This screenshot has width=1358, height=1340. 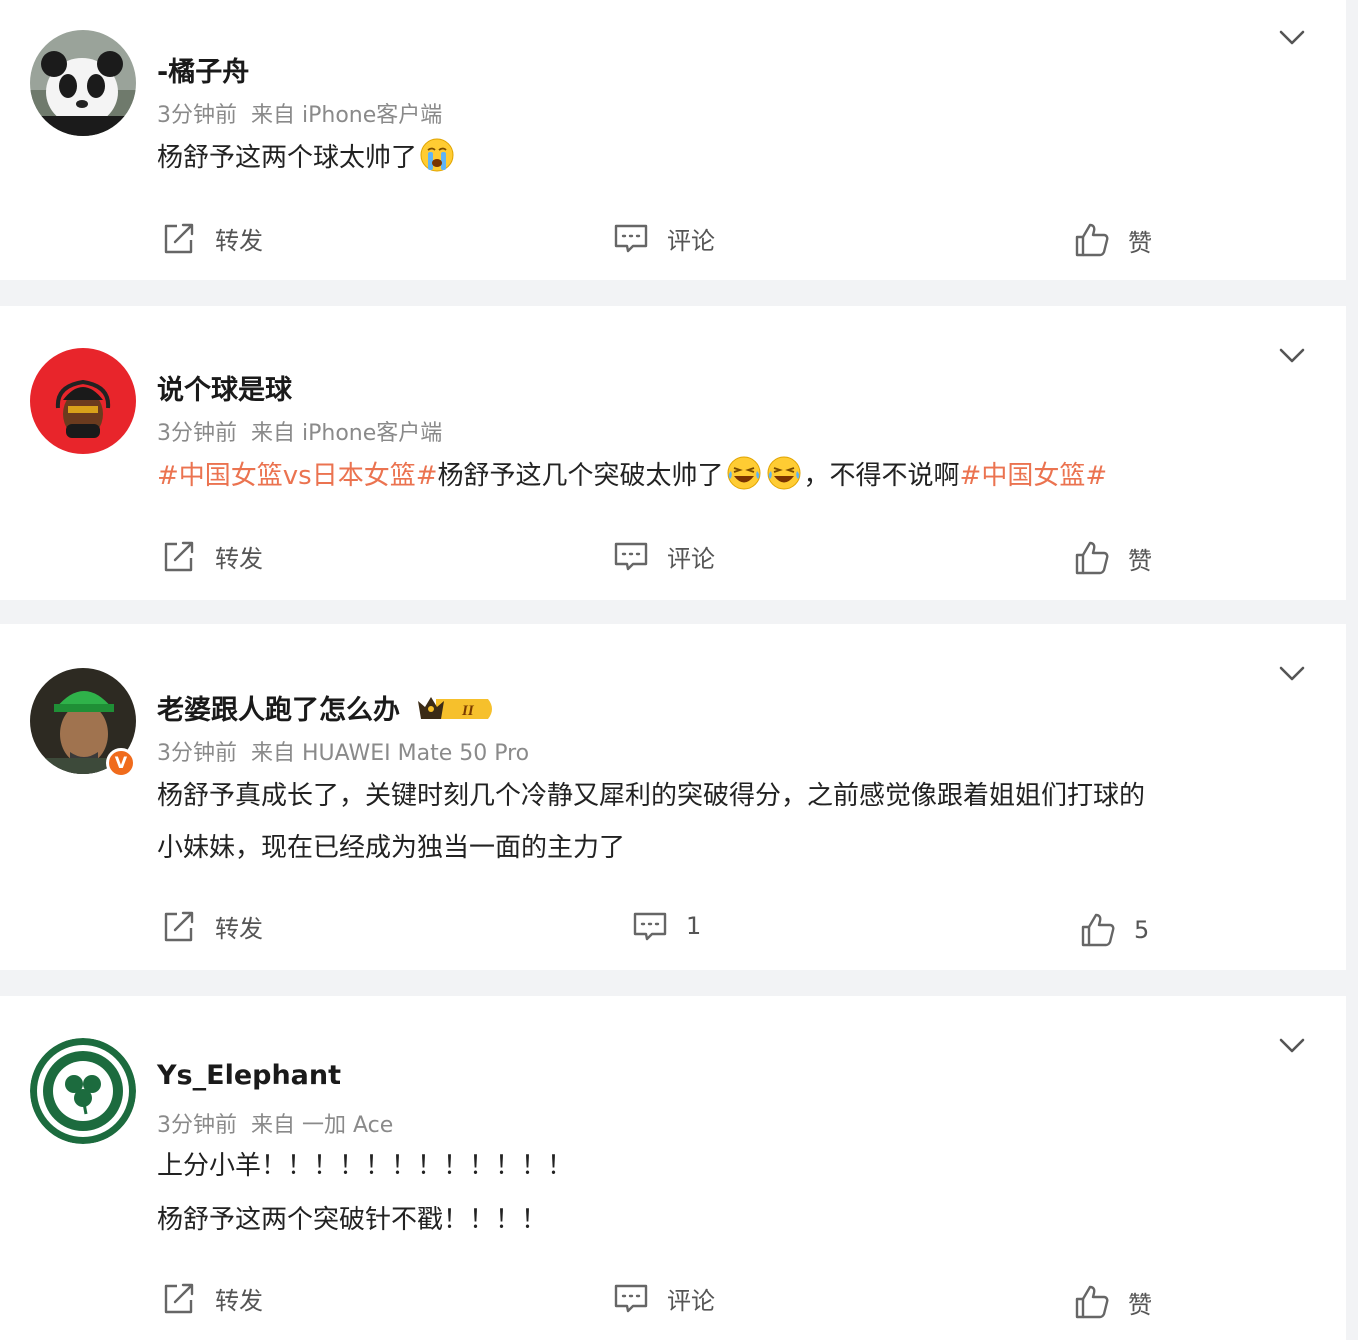 I want to click on post-text: 杨舒予真成长了，关键时刻几个冷静又犀利的突破得分，之前感觉像跟着姐姐们打球的, so click(x=651, y=796).